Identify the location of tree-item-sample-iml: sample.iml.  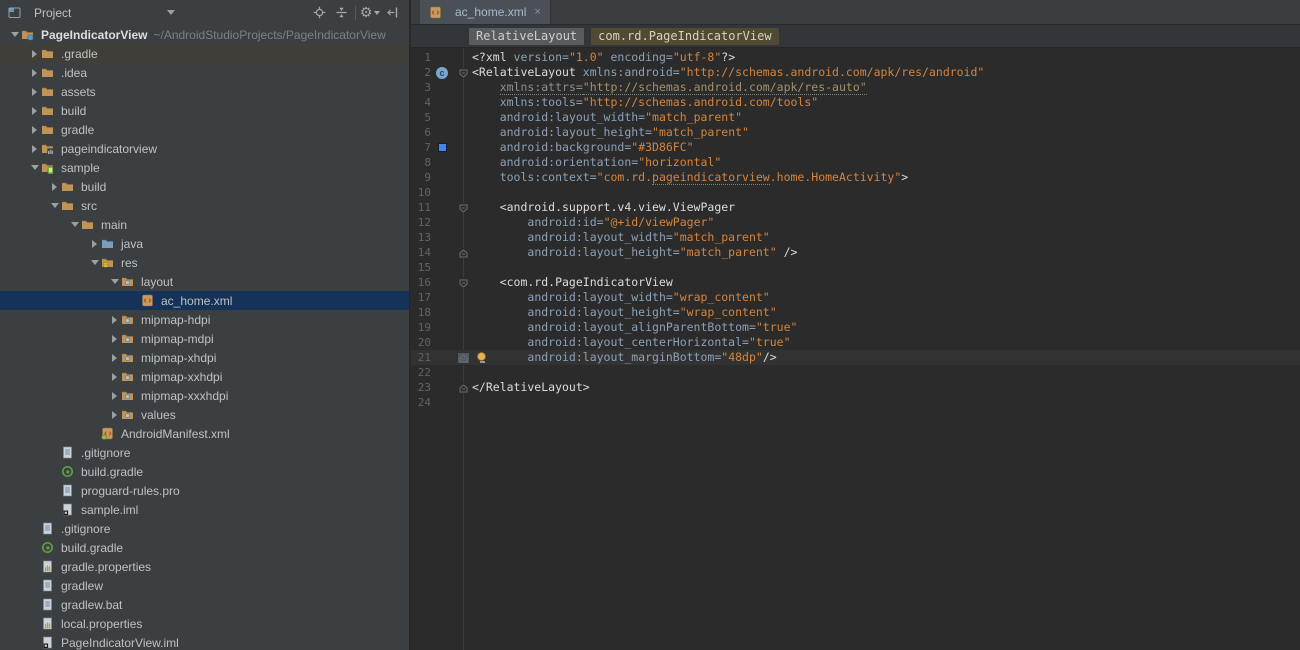
(204, 509).